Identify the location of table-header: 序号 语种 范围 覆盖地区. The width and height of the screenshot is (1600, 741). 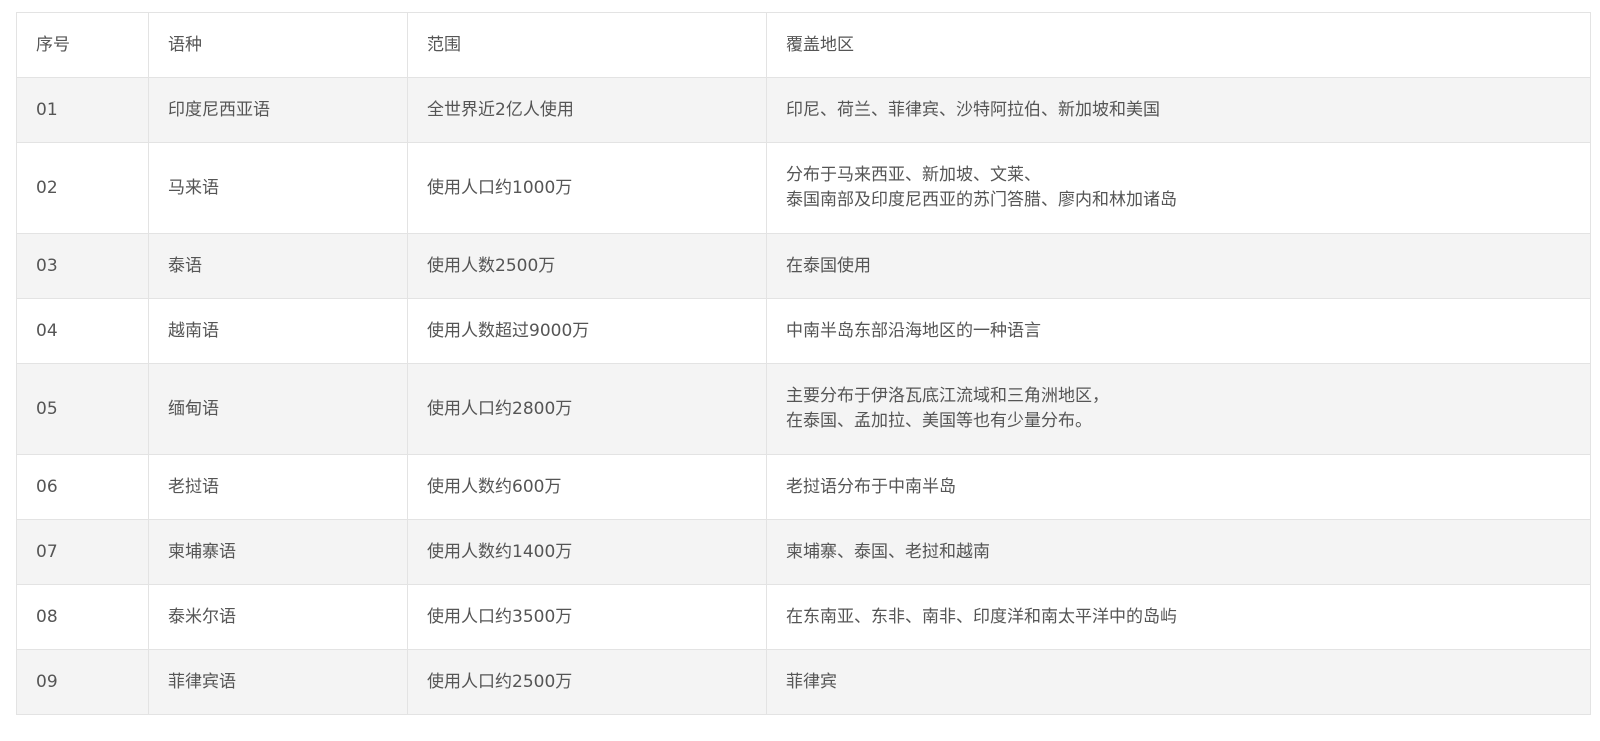
(803, 45).